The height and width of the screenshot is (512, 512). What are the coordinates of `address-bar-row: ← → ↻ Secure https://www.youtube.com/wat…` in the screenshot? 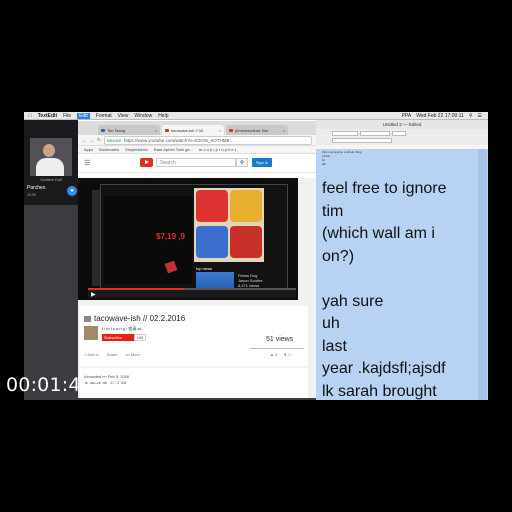 It's located at (197, 140).